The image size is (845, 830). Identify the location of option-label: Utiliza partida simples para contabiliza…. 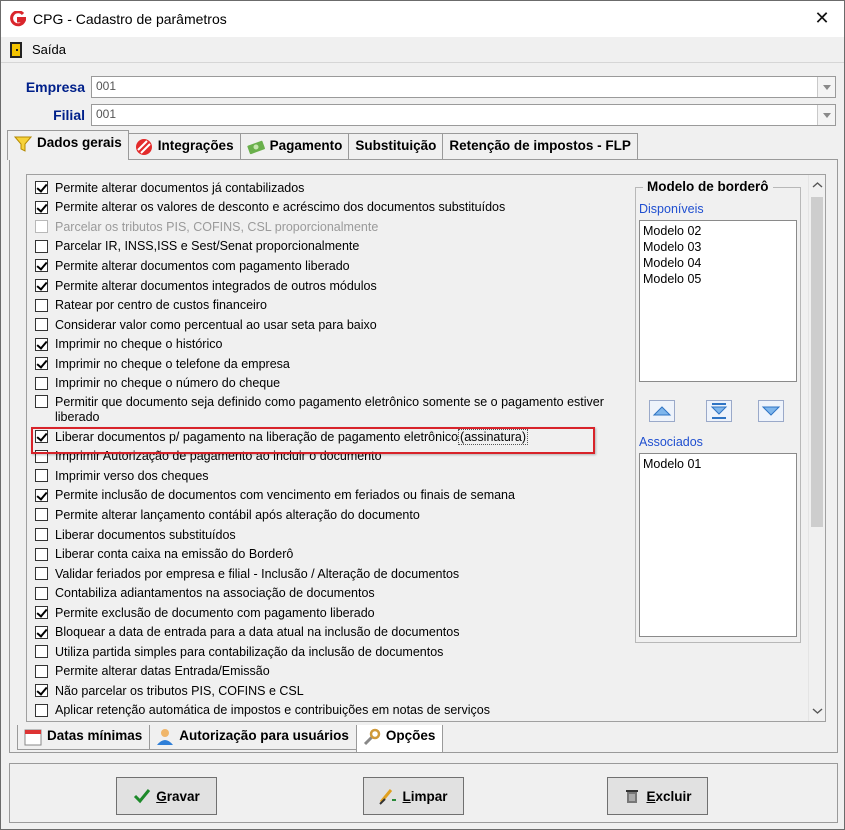
(249, 651).